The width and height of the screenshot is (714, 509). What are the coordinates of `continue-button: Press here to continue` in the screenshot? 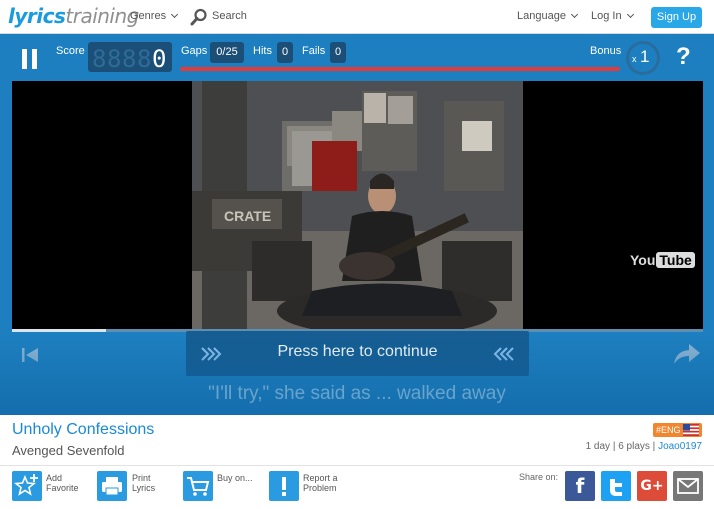 It's located at (357, 353).